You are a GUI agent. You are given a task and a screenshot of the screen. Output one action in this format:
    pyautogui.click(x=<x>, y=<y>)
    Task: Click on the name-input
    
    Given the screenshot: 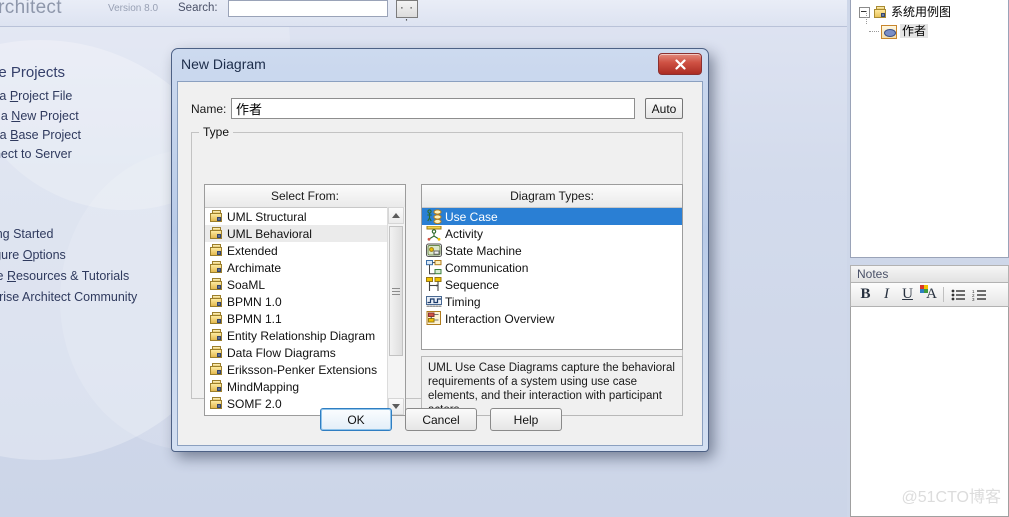 What is the action you would take?
    pyautogui.click(x=433, y=108)
    